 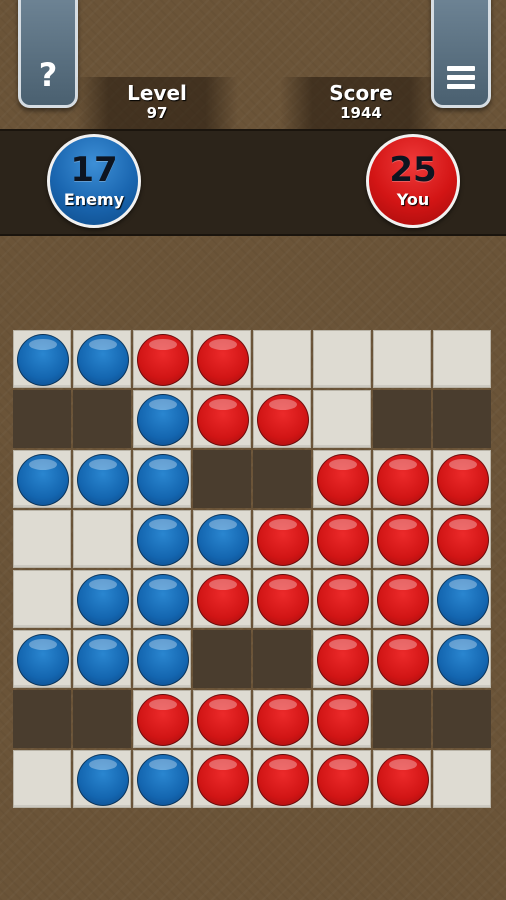 I want to click on enemy-count: 17, so click(x=94, y=170).